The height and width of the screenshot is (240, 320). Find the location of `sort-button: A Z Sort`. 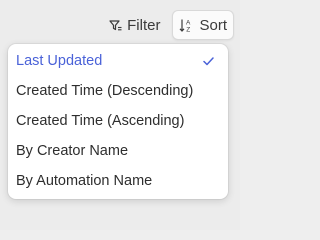

sort-button: A Z Sort is located at coordinates (203, 25).